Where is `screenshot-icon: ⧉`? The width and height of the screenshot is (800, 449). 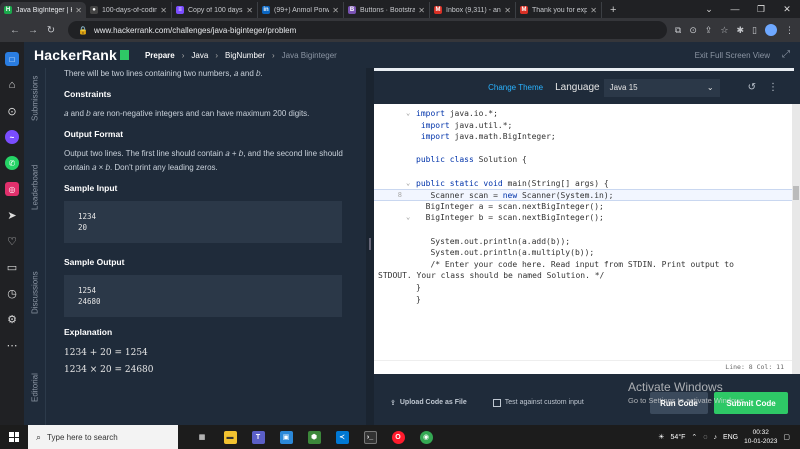 screenshot-icon: ⧉ is located at coordinates (678, 30).